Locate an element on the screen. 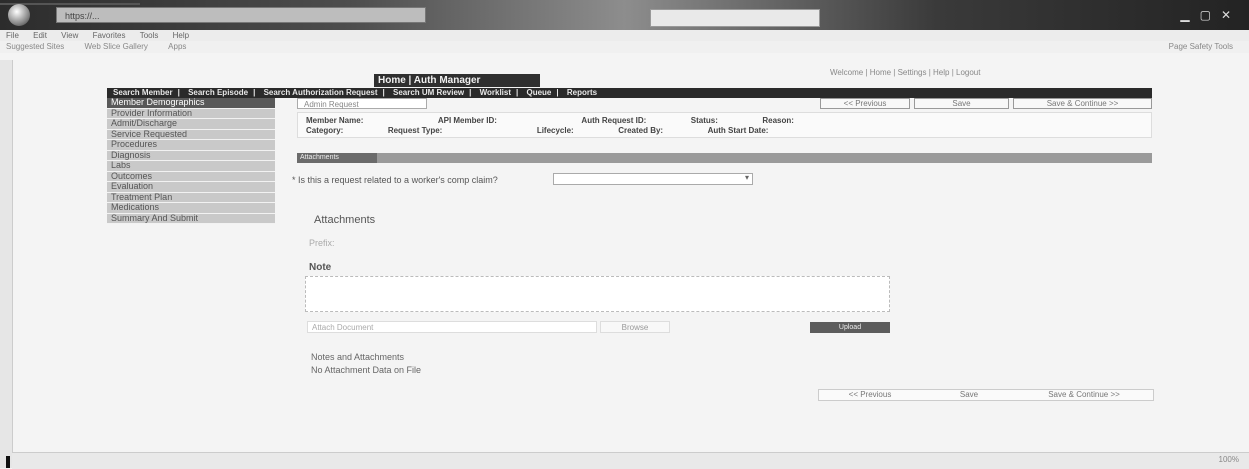 This screenshot has width=1249, height=469. browser-right-tools: Page Safety Tools is located at coordinates (1201, 47).